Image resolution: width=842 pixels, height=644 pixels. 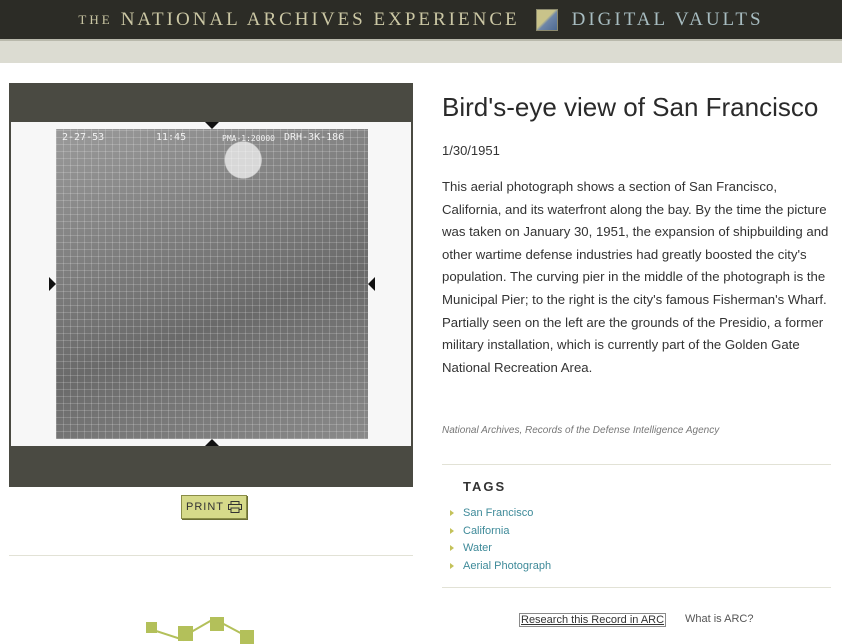 I want to click on tag-label: California, so click(x=486, y=531).